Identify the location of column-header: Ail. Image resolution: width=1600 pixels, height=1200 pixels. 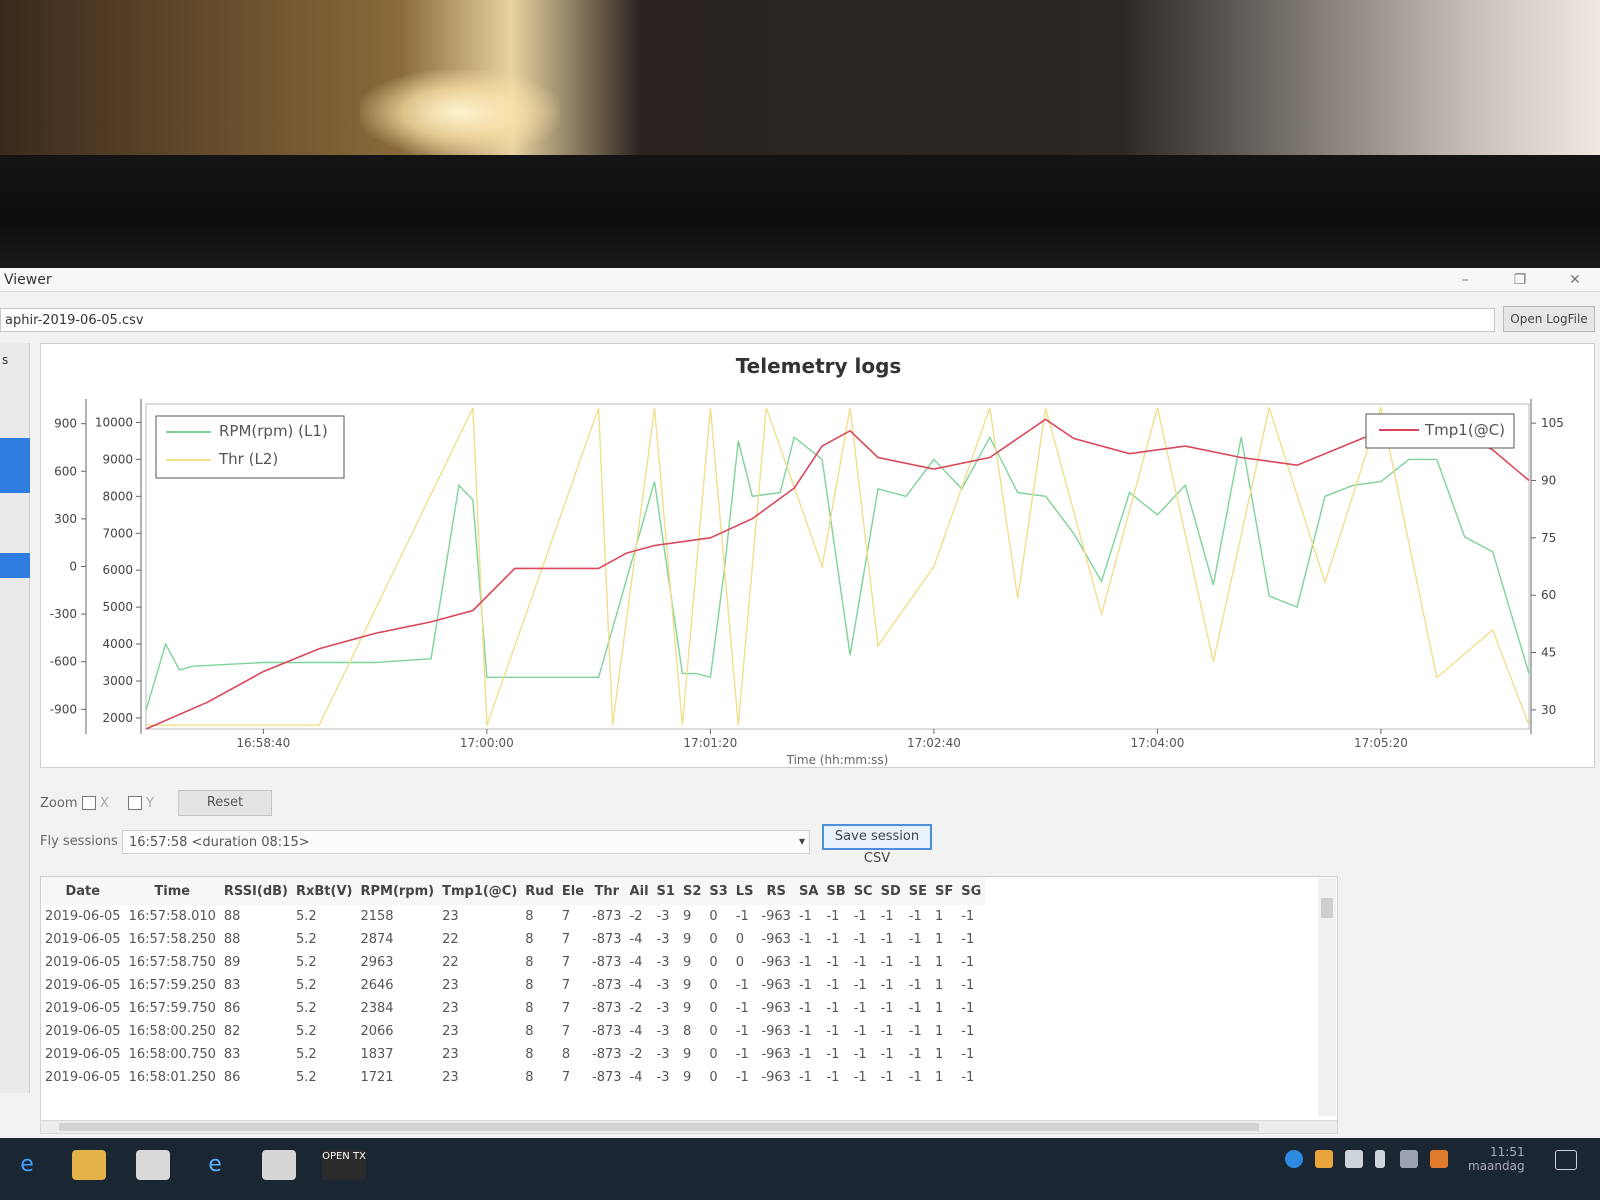
(639, 891).